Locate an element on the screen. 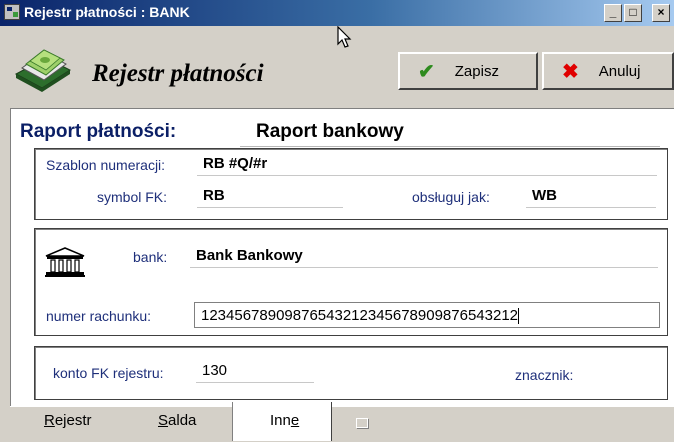  checkmark-icon: ✔ is located at coordinates (426, 71).